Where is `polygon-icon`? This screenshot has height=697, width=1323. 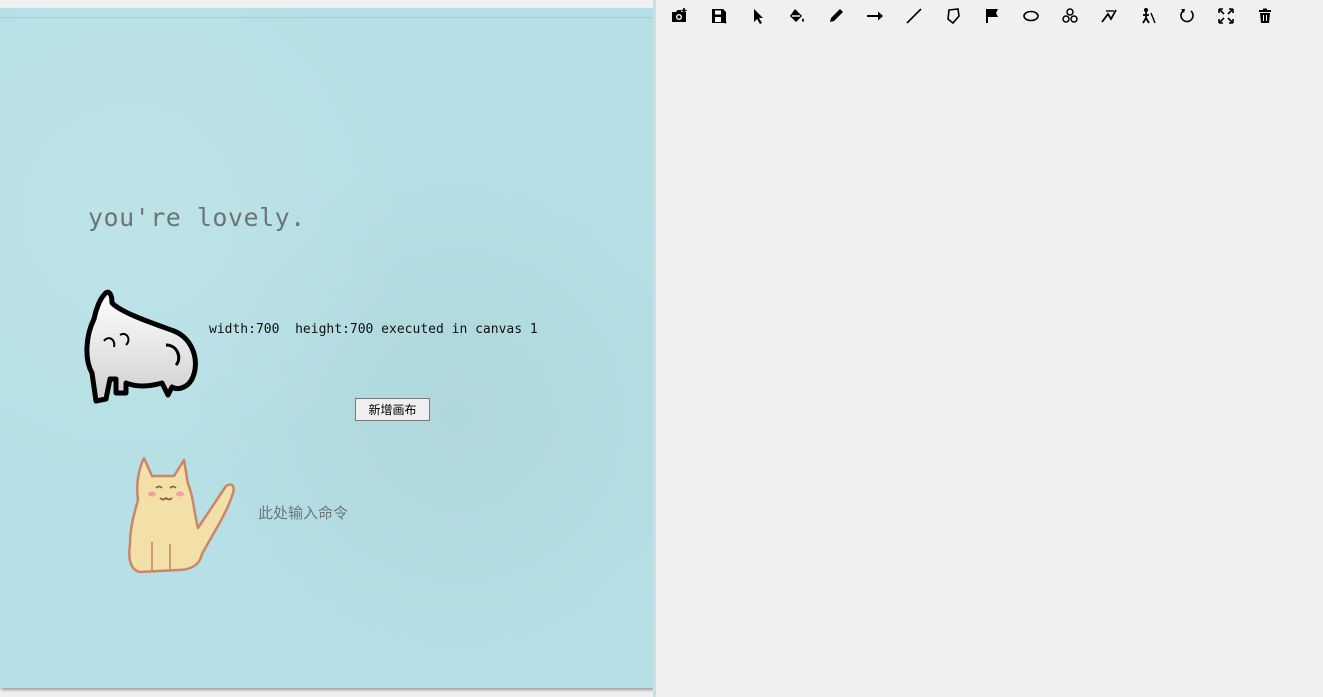
polygon-icon is located at coordinates (953, 16).